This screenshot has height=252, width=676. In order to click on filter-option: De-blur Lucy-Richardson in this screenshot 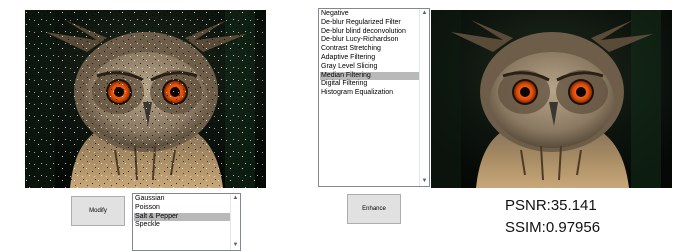, I will do `click(374, 40)`.